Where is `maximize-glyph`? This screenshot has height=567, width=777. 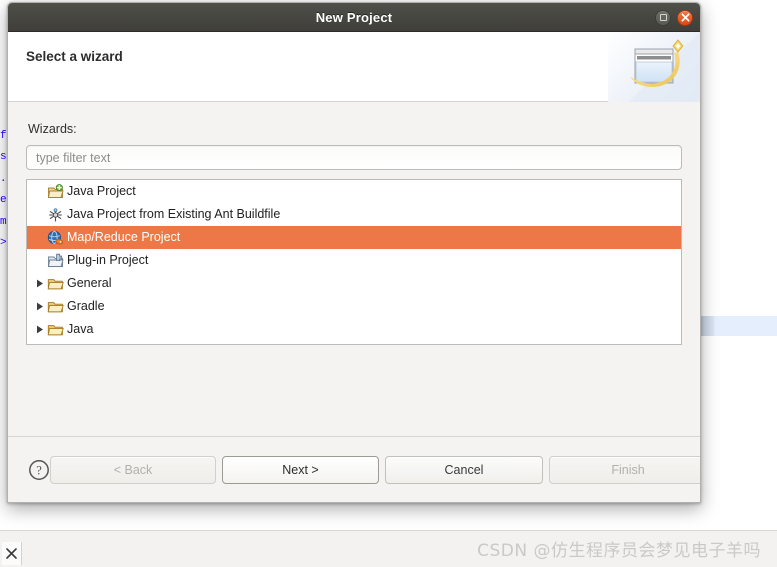 maximize-glyph is located at coordinates (663, 17).